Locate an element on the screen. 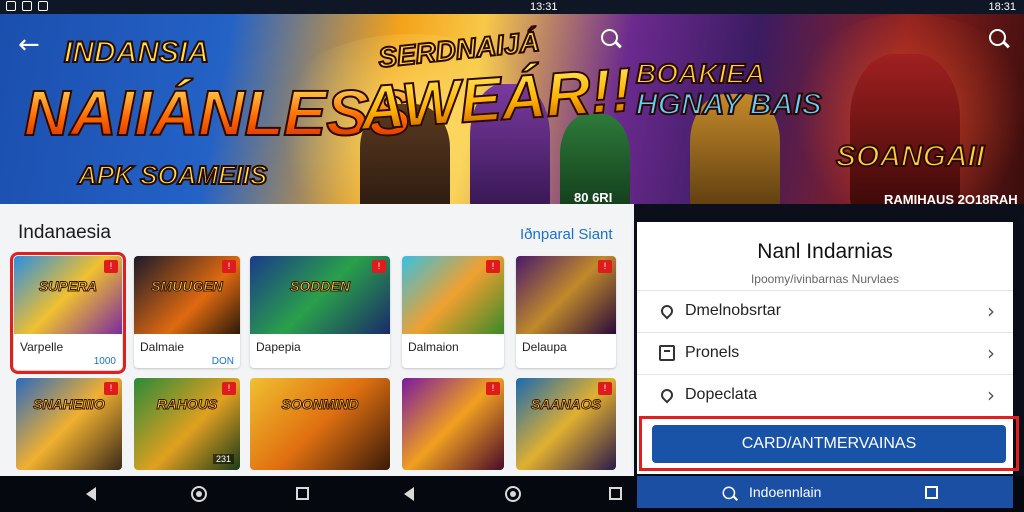  status-right: 18:31 is located at coordinates (1002, 7).